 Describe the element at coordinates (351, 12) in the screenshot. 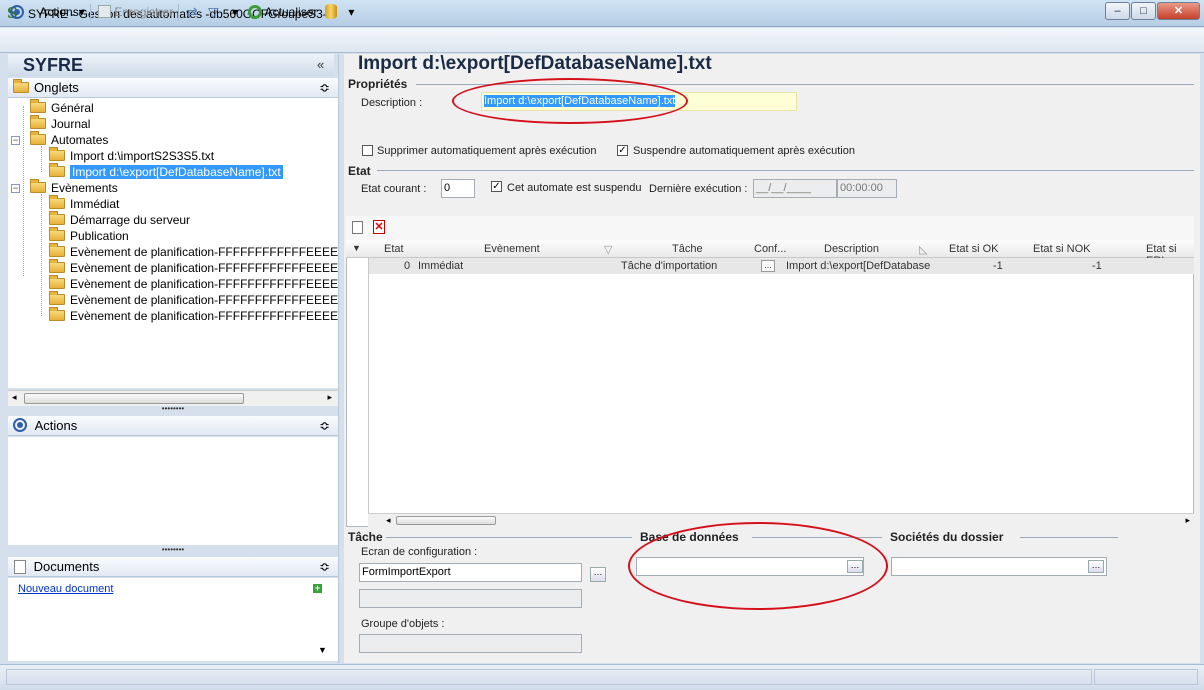

I see `dropdown-arrow-icon: ▾` at that location.